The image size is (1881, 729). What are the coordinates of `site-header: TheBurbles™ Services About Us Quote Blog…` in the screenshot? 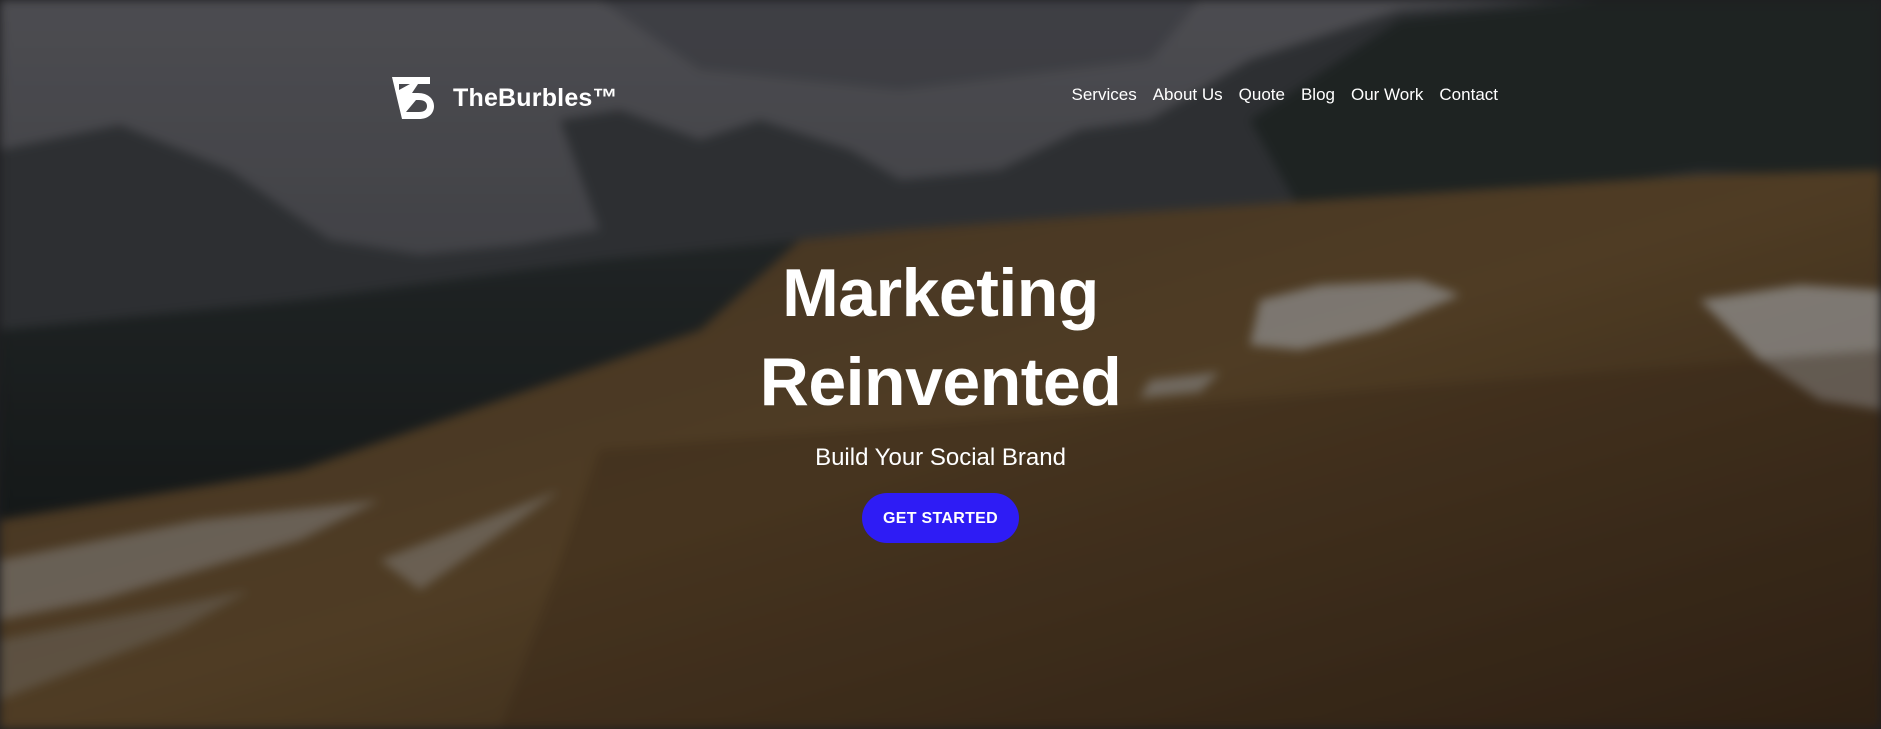 It's located at (944, 98).